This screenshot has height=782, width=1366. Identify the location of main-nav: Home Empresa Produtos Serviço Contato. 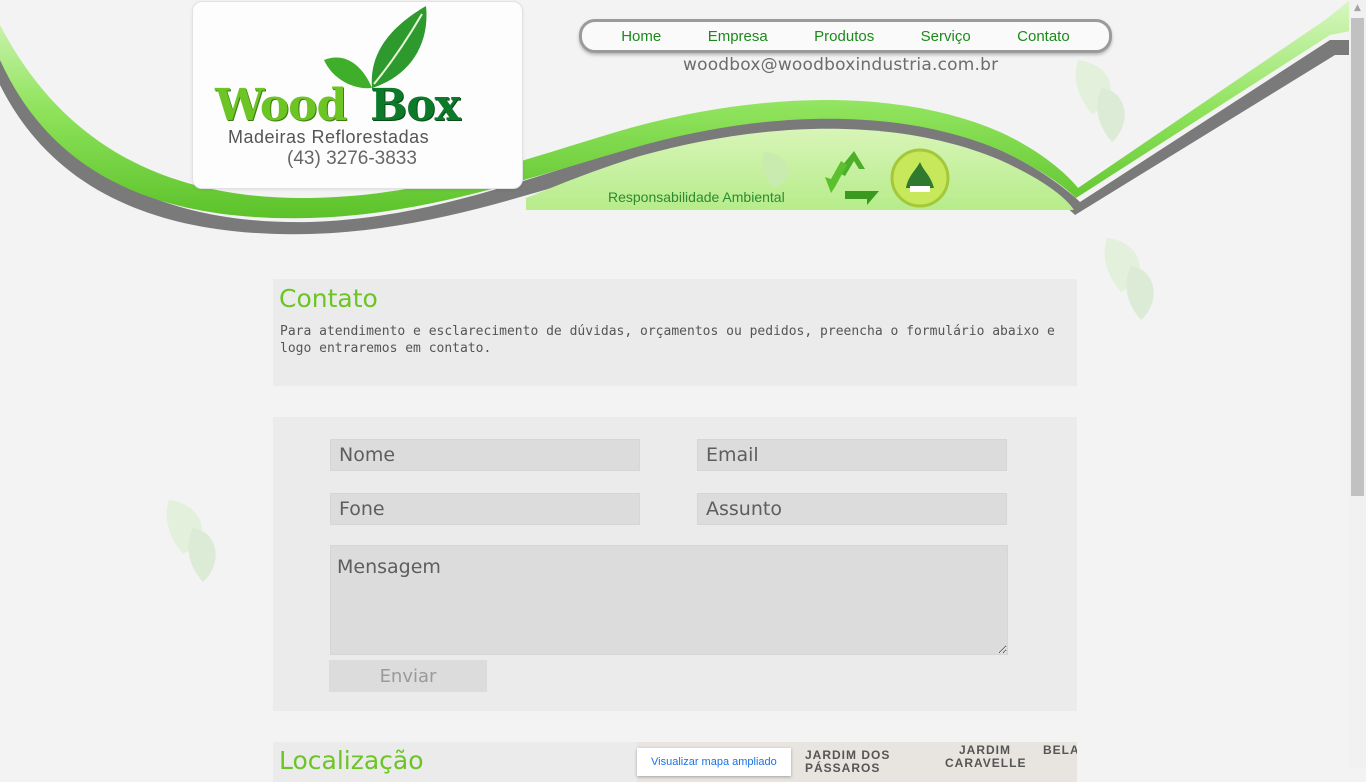
(845, 36).